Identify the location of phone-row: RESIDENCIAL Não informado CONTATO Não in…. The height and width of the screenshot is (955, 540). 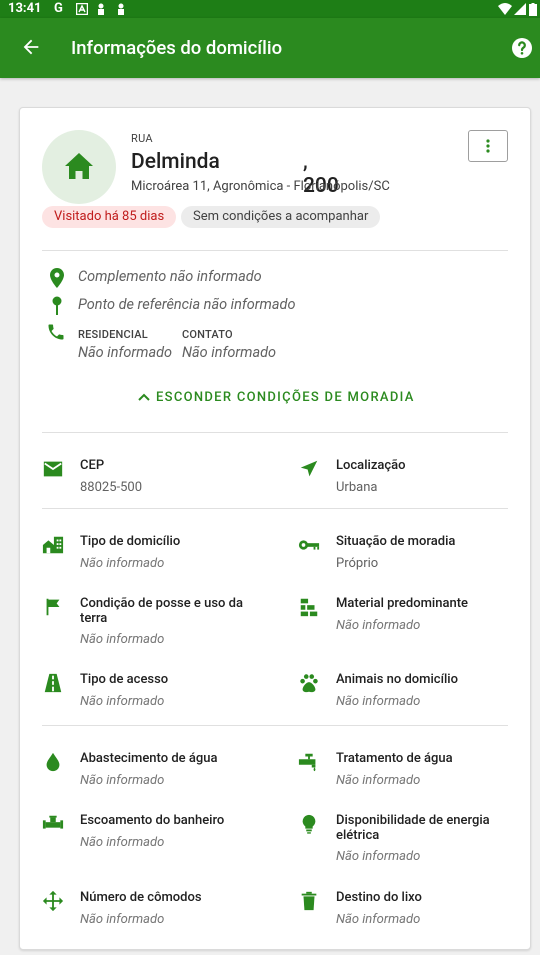
(199, 342).